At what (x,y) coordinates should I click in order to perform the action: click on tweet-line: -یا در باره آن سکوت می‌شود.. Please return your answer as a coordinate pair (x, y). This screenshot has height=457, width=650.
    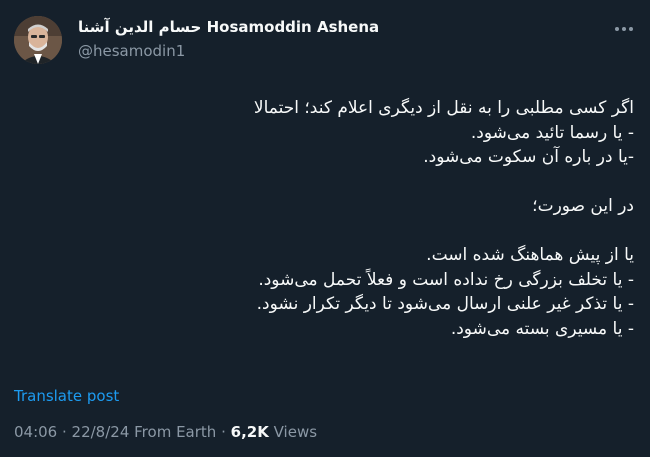
    Looking at the image, I should click on (528, 157).